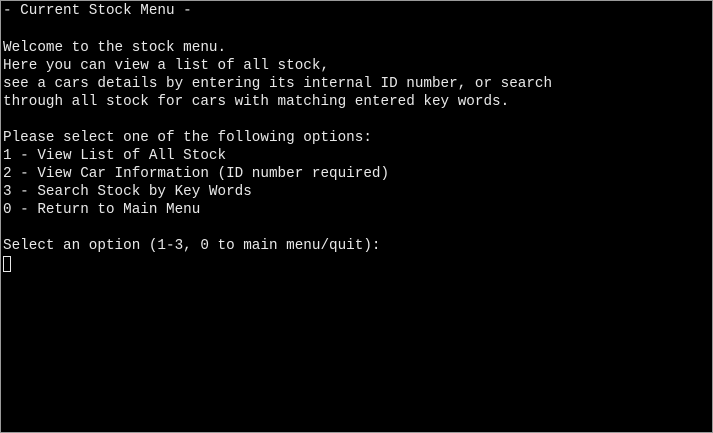  What do you see at coordinates (115, 156) in the screenshot?
I see `menu-option-view-all-stock: 1 - View List of All Stock` at bounding box center [115, 156].